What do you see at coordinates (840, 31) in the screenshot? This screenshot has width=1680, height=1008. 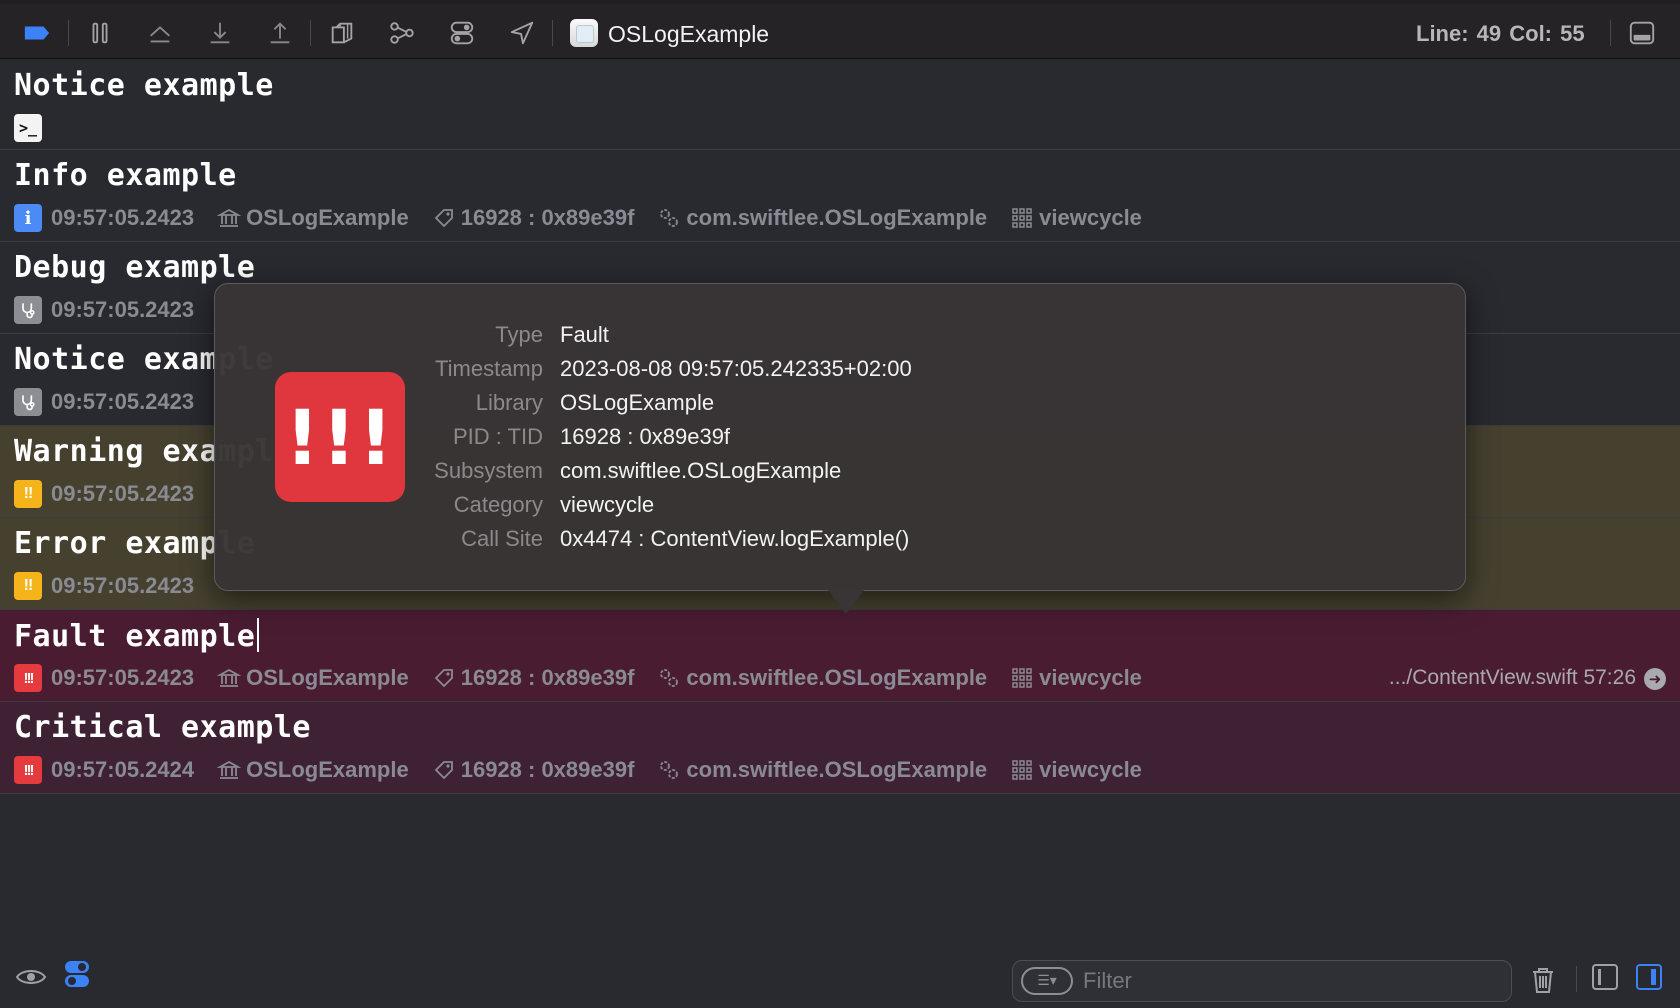 I see `debug-toolbar: OSLogExample Line: 49 Col: 55` at bounding box center [840, 31].